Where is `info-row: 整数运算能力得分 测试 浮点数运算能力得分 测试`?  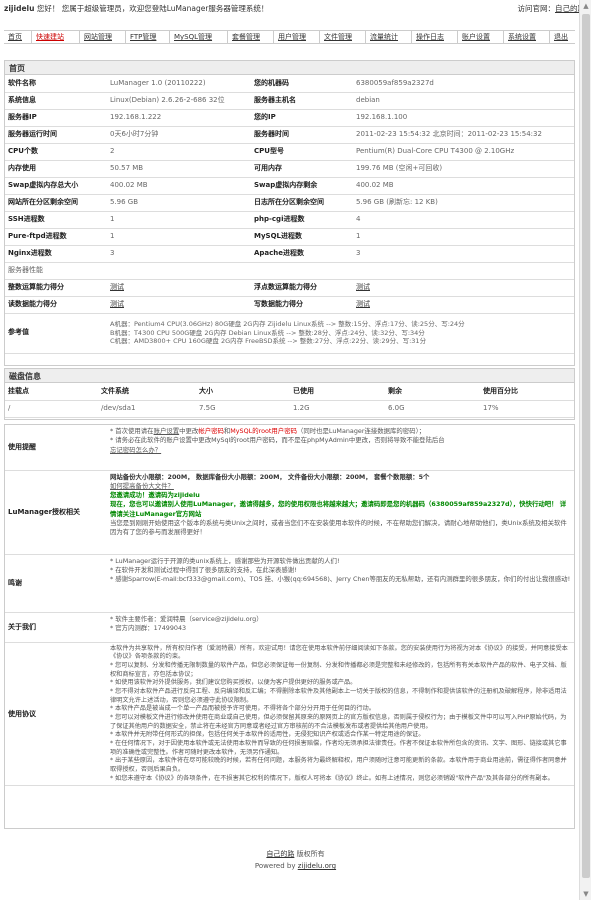 info-row: 整数运算能力得分 测试 浮点数运算能力得分 测试 is located at coordinates (289, 288).